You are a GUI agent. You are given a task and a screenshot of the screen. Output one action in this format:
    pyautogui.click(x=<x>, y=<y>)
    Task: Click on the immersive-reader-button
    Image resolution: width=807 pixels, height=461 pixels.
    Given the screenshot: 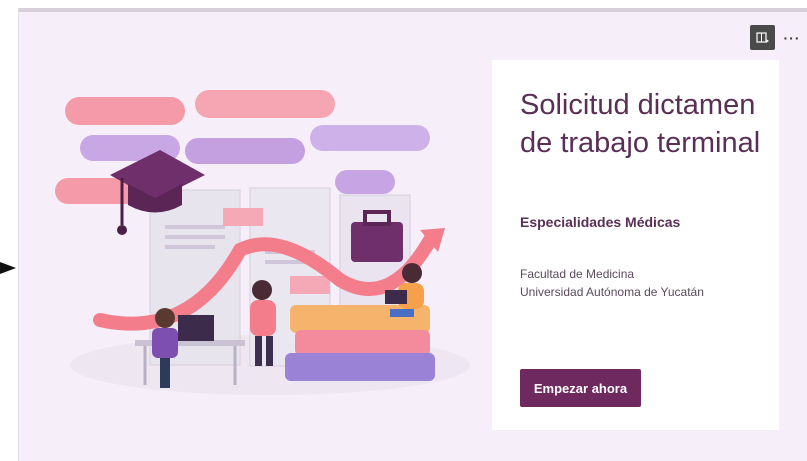 What is the action you would take?
    pyautogui.click(x=762, y=37)
    